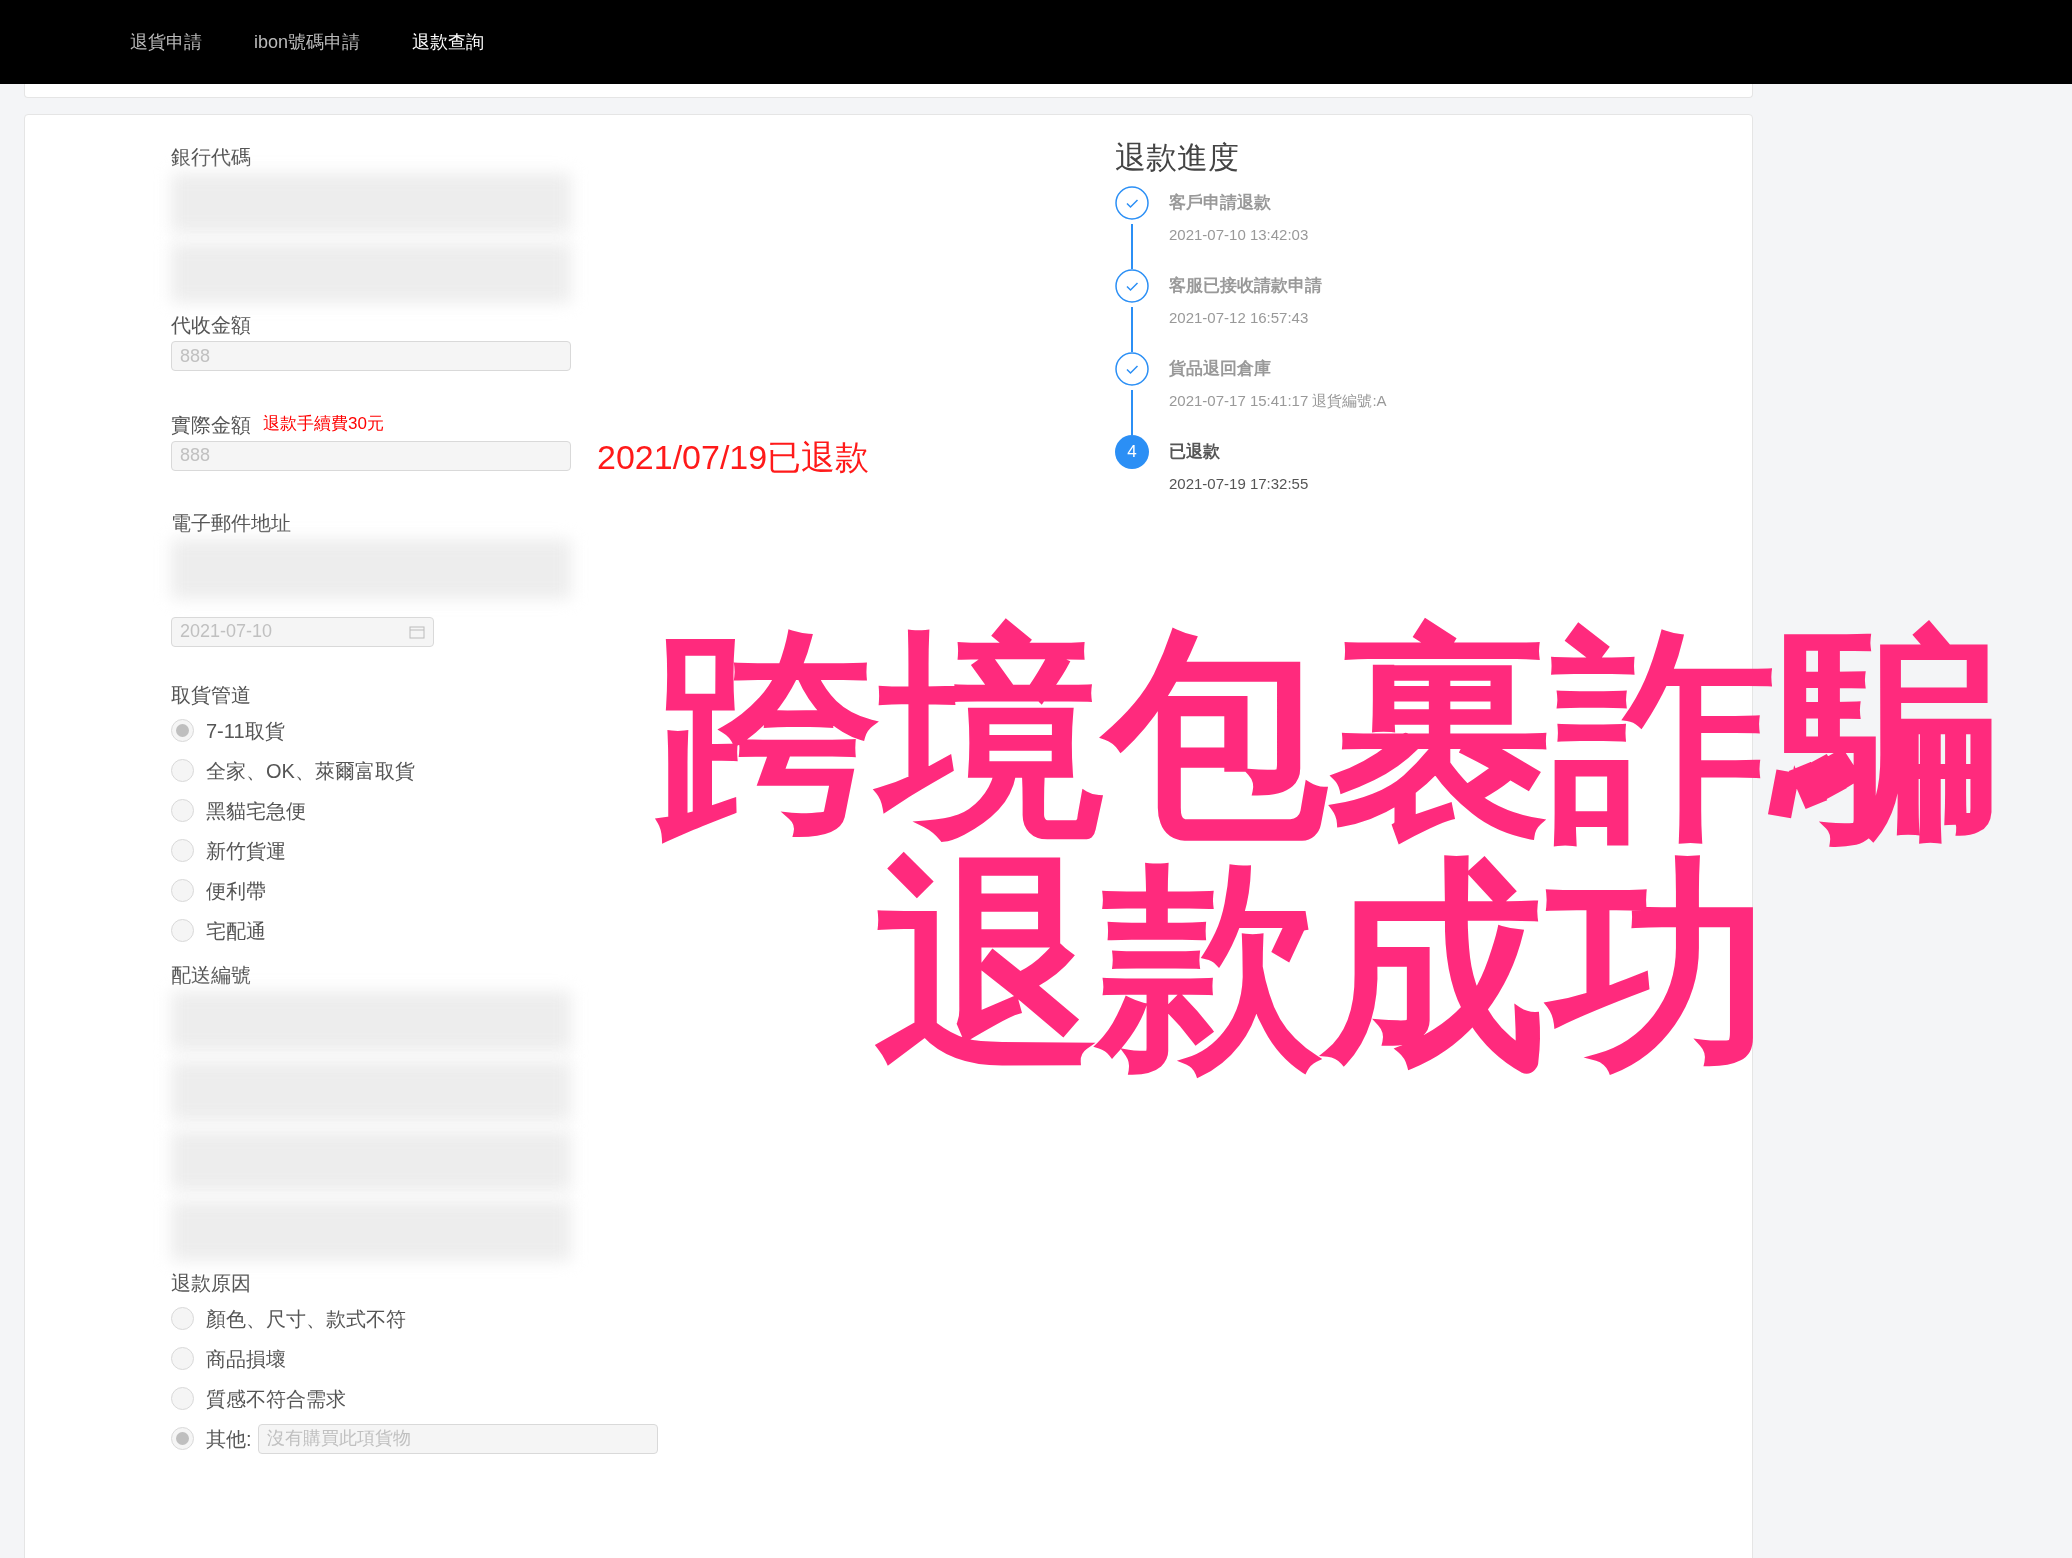 Image resolution: width=2072 pixels, height=1558 pixels. Describe the element at coordinates (307, 42) in the screenshot. I see `nav-tab: ibon號碼申請` at that location.